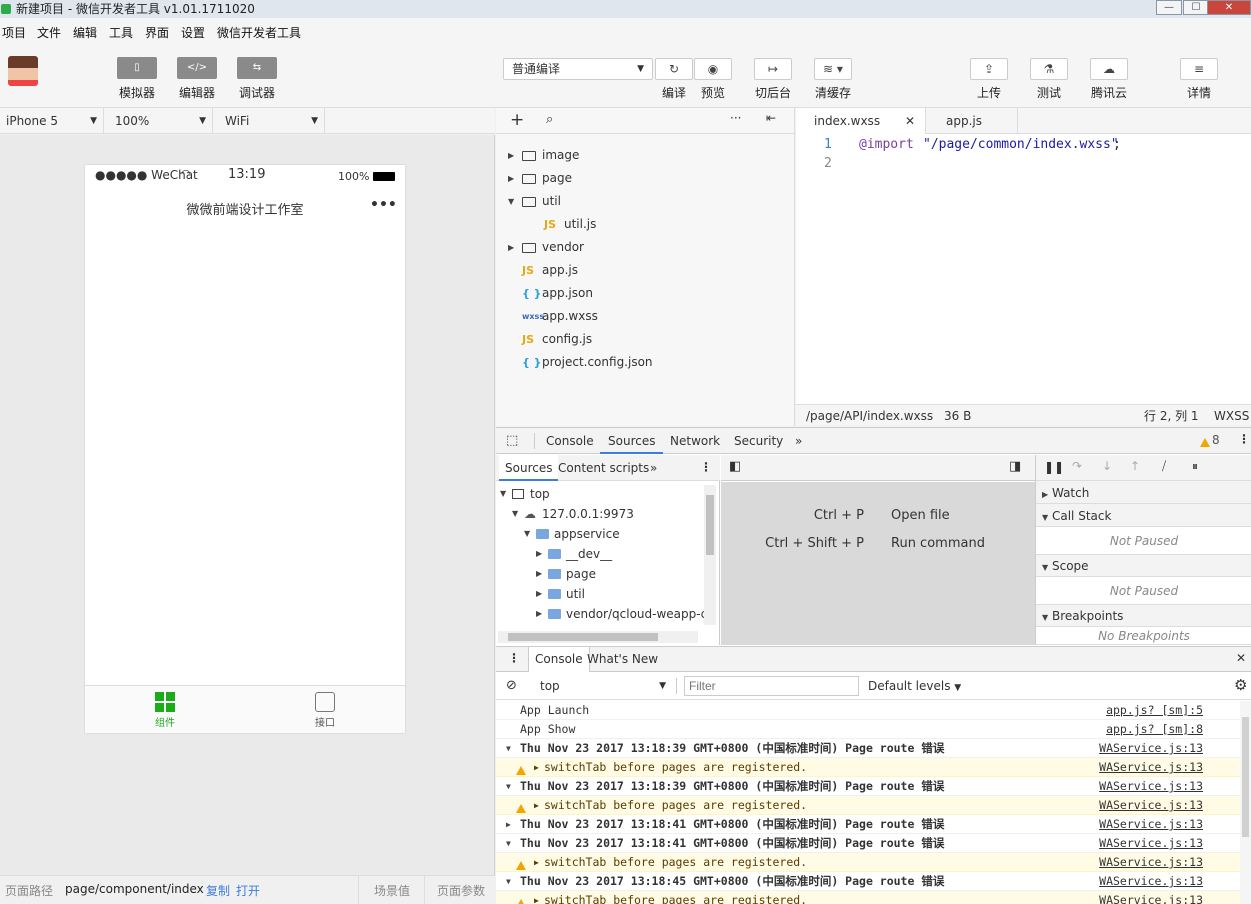 The width and height of the screenshot is (1251, 904). Describe the element at coordinates (601, 594) in the screenshot. I see `sources-tree-item: ▶ util` at that location.